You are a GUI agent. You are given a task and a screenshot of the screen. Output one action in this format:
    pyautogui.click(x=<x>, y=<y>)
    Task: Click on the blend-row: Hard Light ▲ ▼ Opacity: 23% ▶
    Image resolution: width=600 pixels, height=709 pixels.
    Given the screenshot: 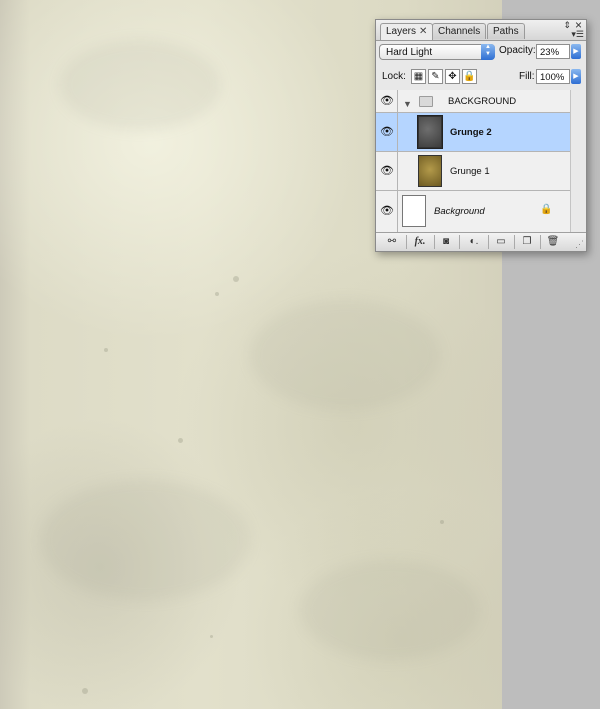 What is the action you would take?
    pyautogui.click(x=481, y=53)
    